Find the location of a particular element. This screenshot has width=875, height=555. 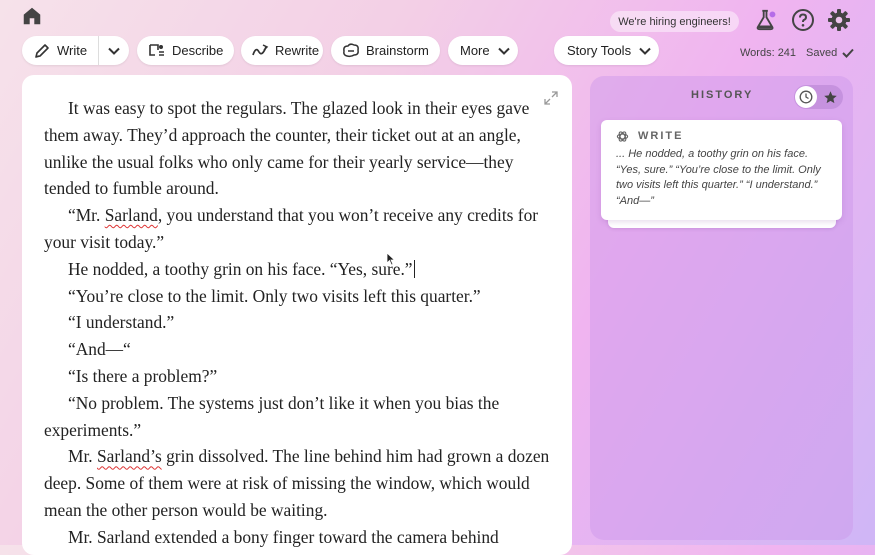

rewrite-button: Rewrite is located at coordinates (282, 50).